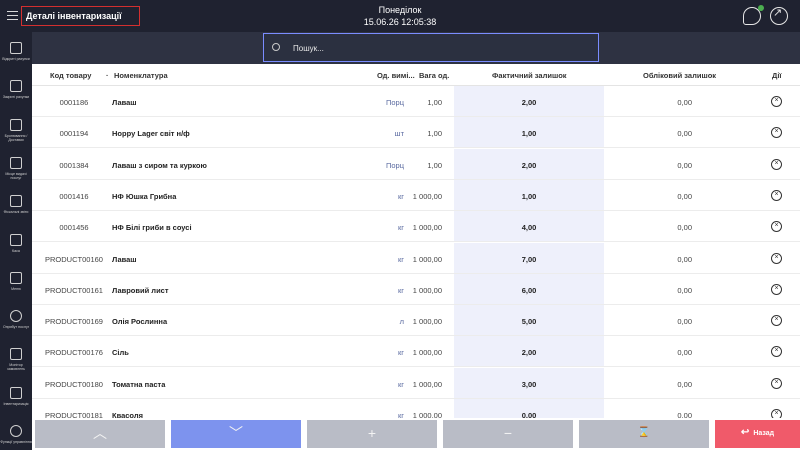 This screenshot has width=800, height=450. I want to click on fact-quantity-cell: 3,00, so click(529, 382).